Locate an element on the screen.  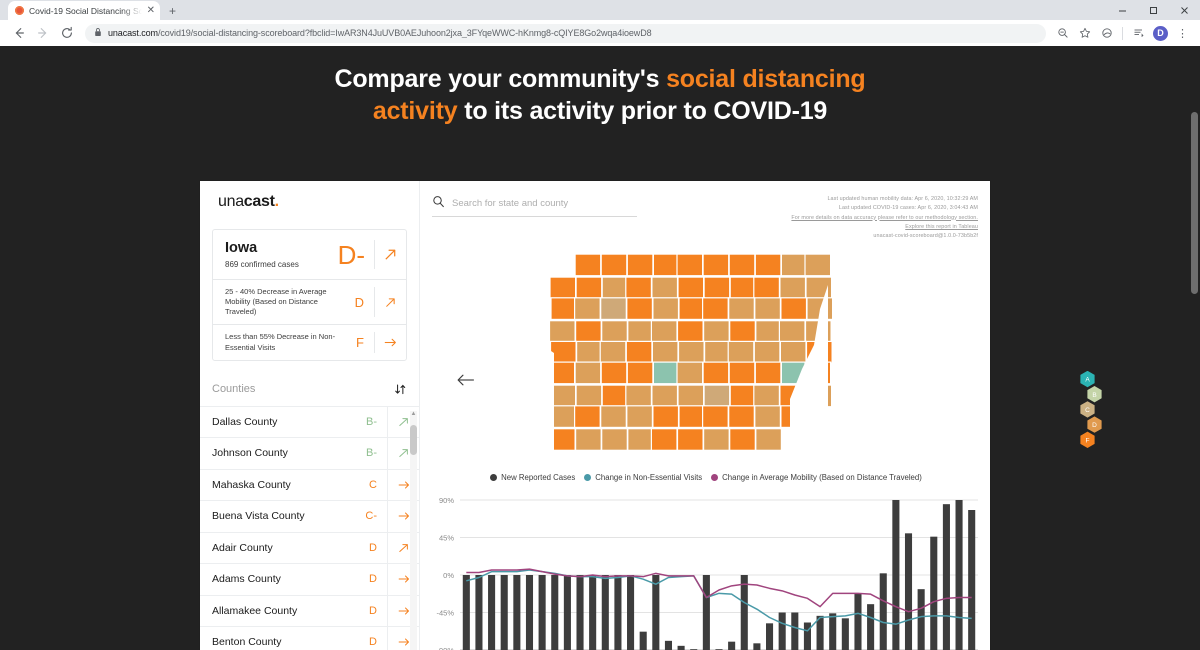
county-row: Adams County D is located at coordinates (309, 580).